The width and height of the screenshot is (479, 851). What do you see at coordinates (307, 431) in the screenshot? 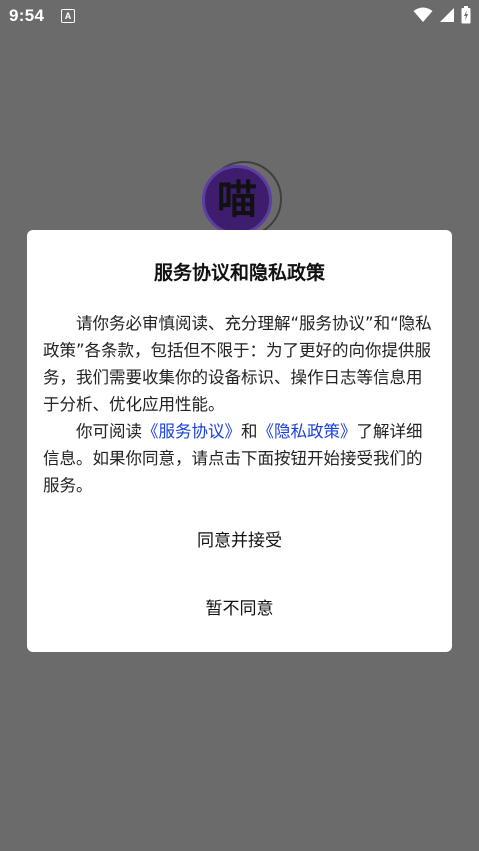
I see `privacy-policy-link: 《隐私政策》` at bounding box center [307, 431].